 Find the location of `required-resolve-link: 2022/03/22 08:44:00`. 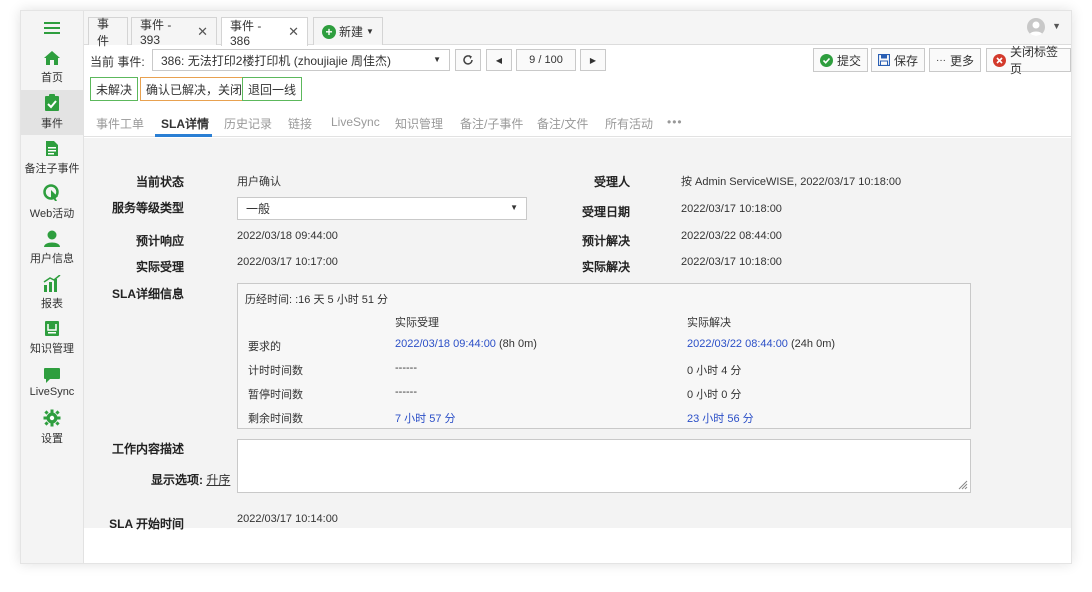

required-resolve-link: 2022/03/22 08:44:00 is located at coordinates (737, 344).